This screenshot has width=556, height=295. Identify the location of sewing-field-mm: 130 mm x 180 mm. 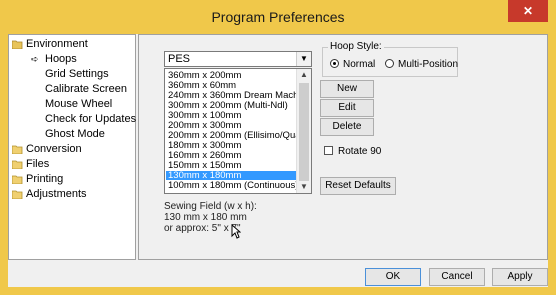
(205, 217).